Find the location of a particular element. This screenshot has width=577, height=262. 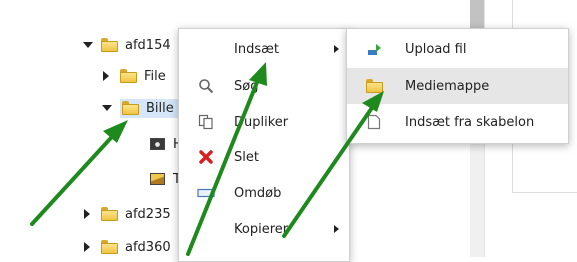

tree-node-afd235: afd235 is located at coordinates (127, 214).